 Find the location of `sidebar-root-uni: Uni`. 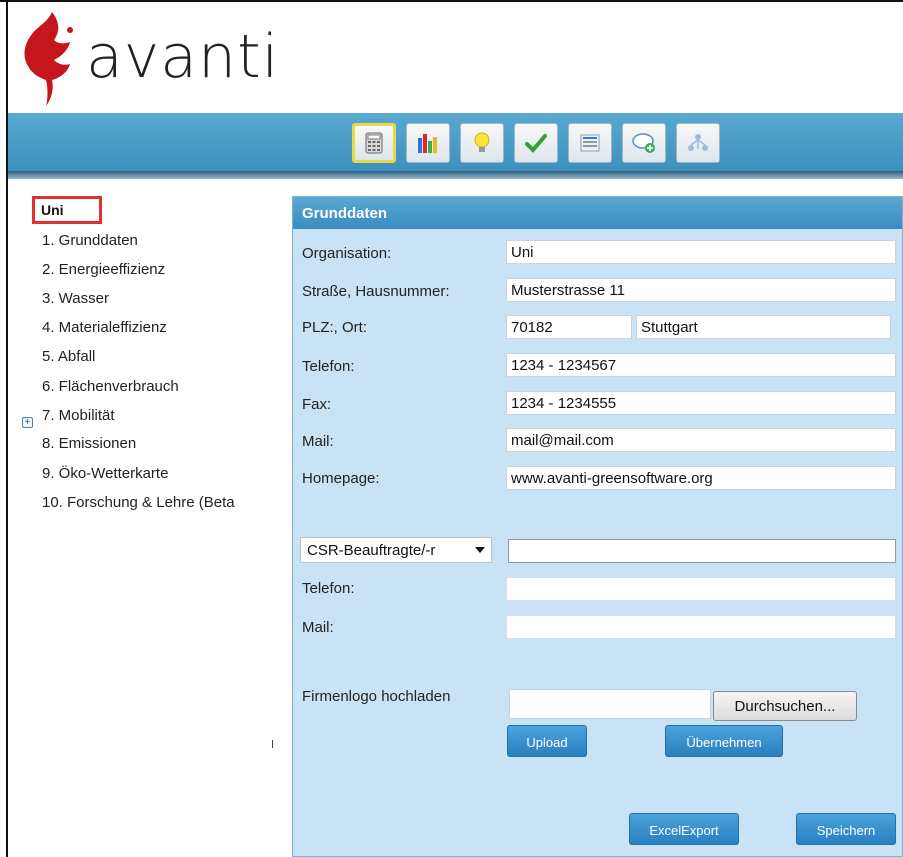

sidebar-root-uni: Uni is located at coordinates (67, 210).